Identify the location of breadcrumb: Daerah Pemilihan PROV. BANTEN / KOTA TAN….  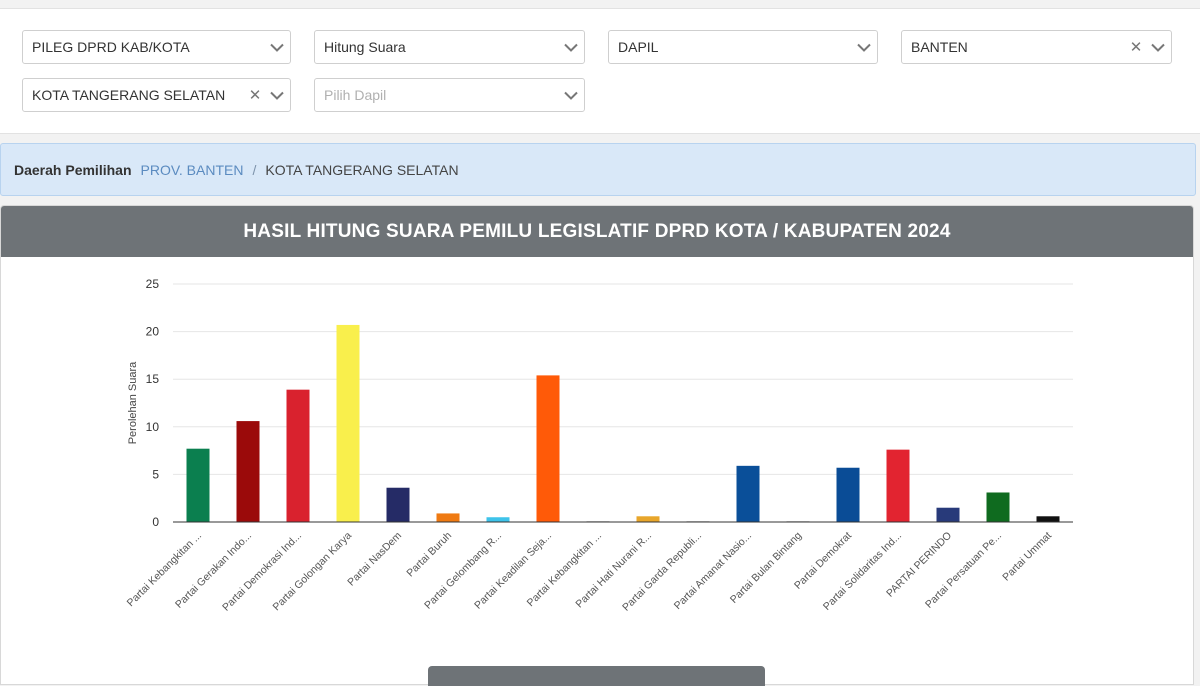
(598, 169).